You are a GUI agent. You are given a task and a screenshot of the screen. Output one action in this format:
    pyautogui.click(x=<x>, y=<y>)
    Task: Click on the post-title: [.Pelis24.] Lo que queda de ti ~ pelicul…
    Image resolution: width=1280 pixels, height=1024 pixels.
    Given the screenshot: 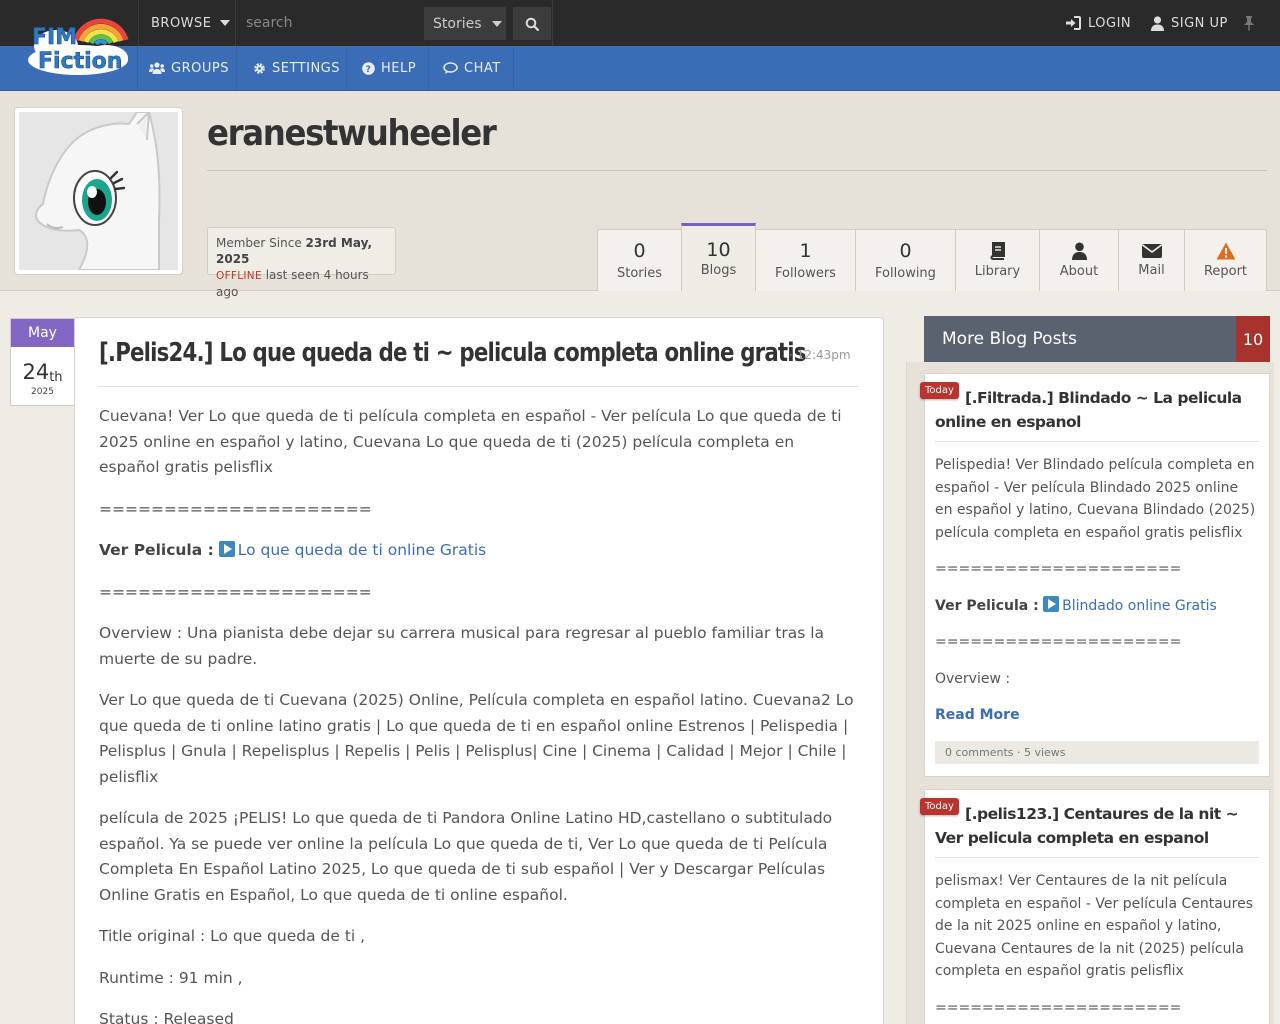 What is the action you would take?
    pyautogui.click(x=452, y=353)
    